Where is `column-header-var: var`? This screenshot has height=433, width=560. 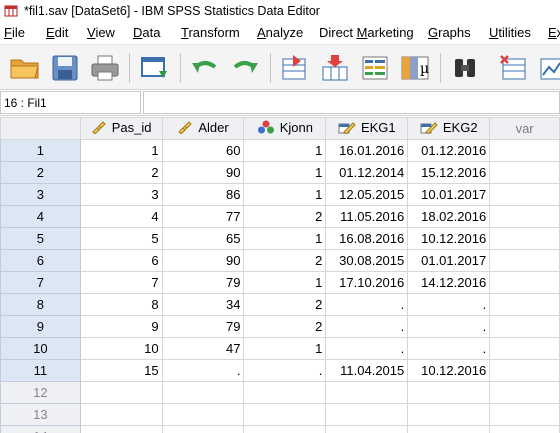 column-header-var: var is located at coordinates (524, 128).